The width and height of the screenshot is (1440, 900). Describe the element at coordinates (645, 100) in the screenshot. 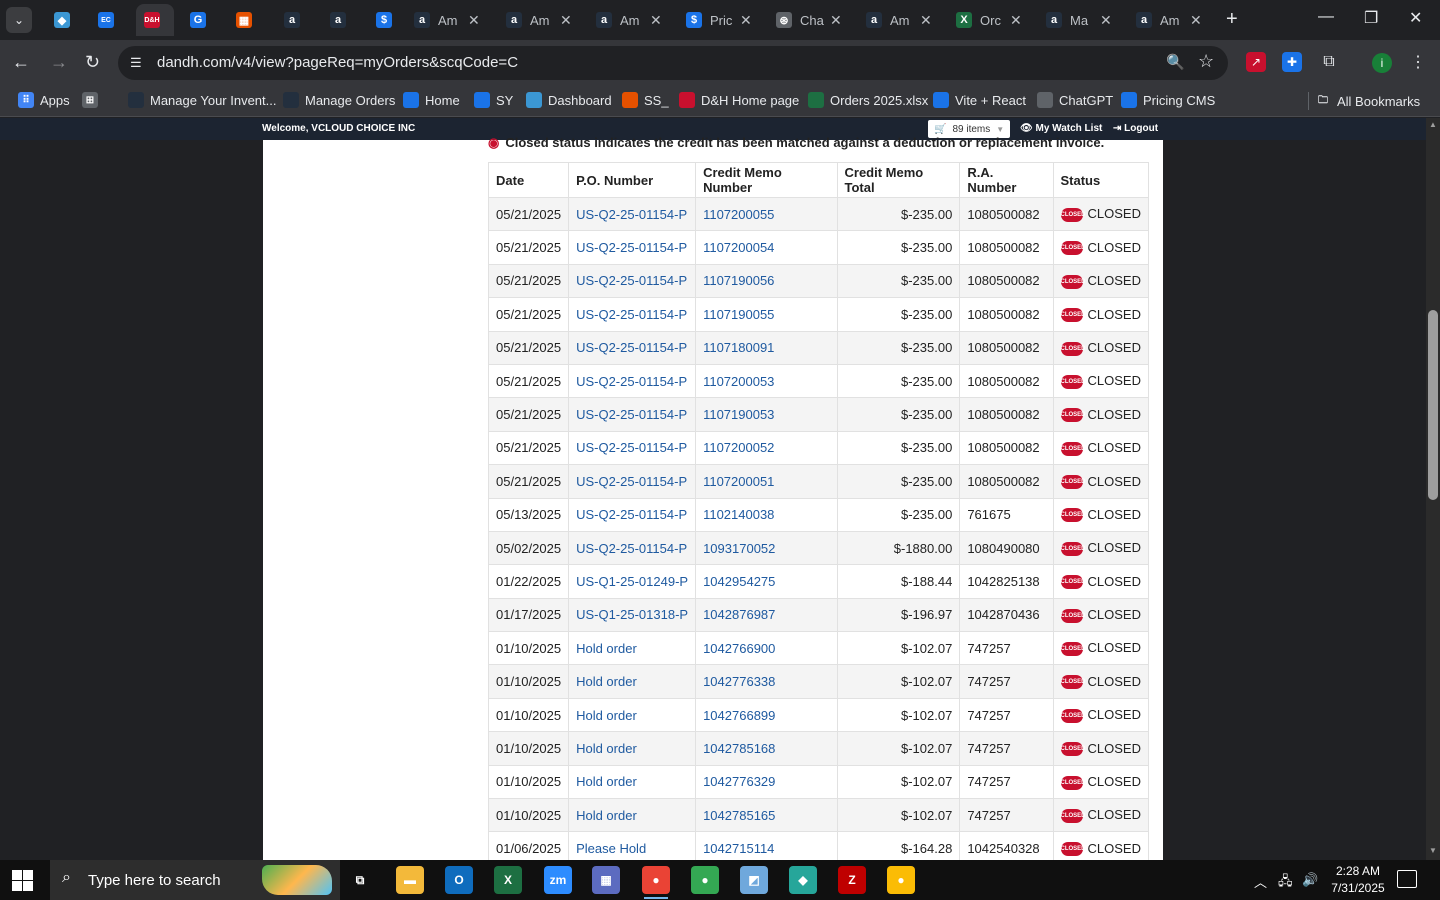

I see `bookmark-item: SS_` at that location.